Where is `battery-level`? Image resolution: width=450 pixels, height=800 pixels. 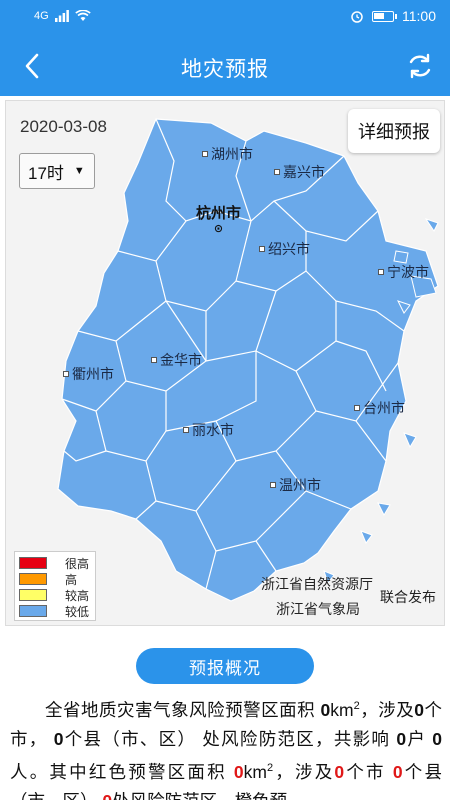
battery-level is located at coordinates (379, 15).